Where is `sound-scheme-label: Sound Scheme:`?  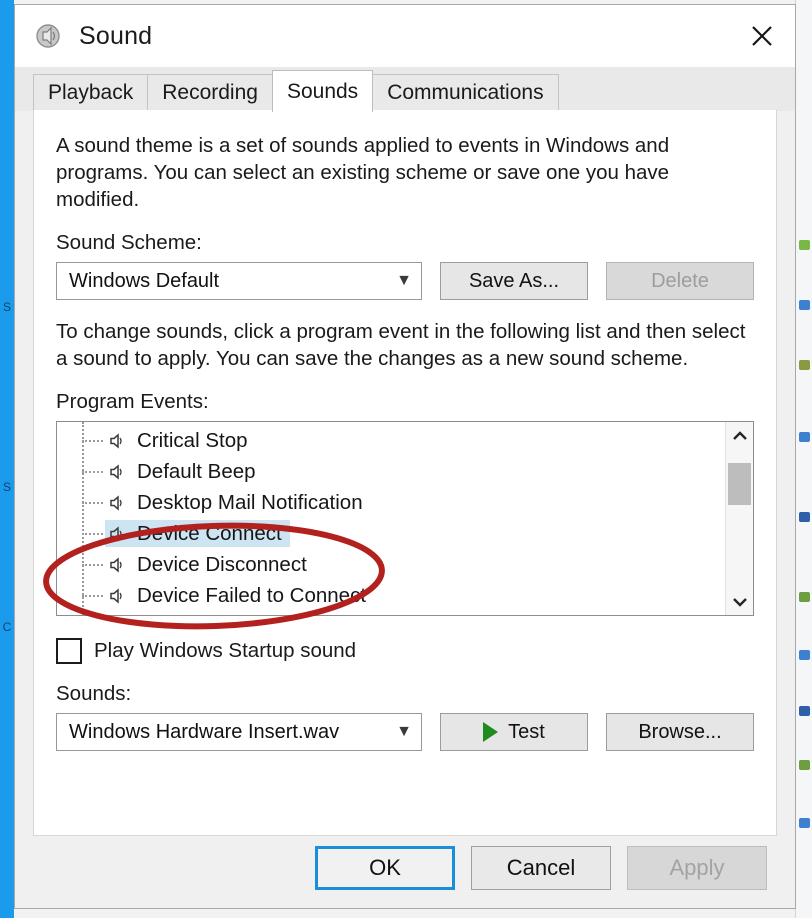 sound-scheme-label: Sound Scheme: is located at coordinates (129, 243).